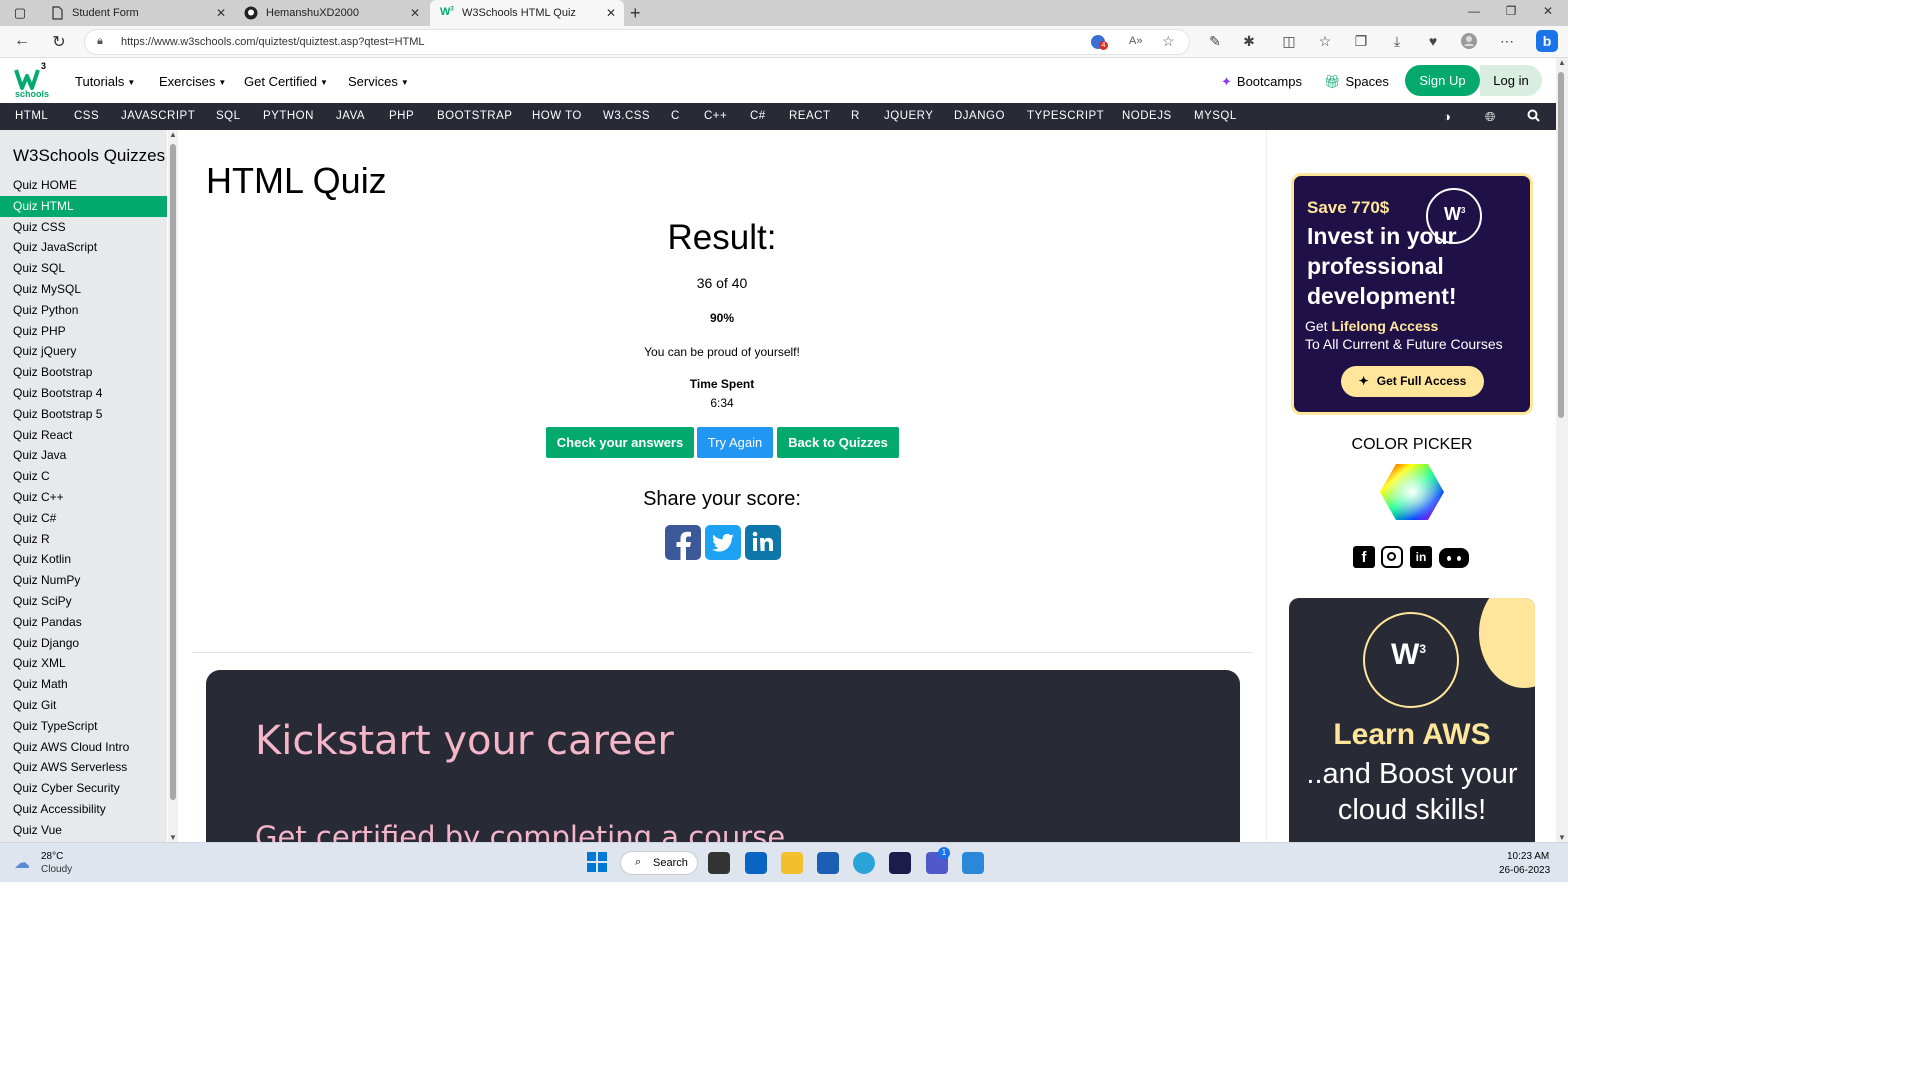  I want to click on topnav-bootstrap: BOOTSTRAP, so click(474, 116).